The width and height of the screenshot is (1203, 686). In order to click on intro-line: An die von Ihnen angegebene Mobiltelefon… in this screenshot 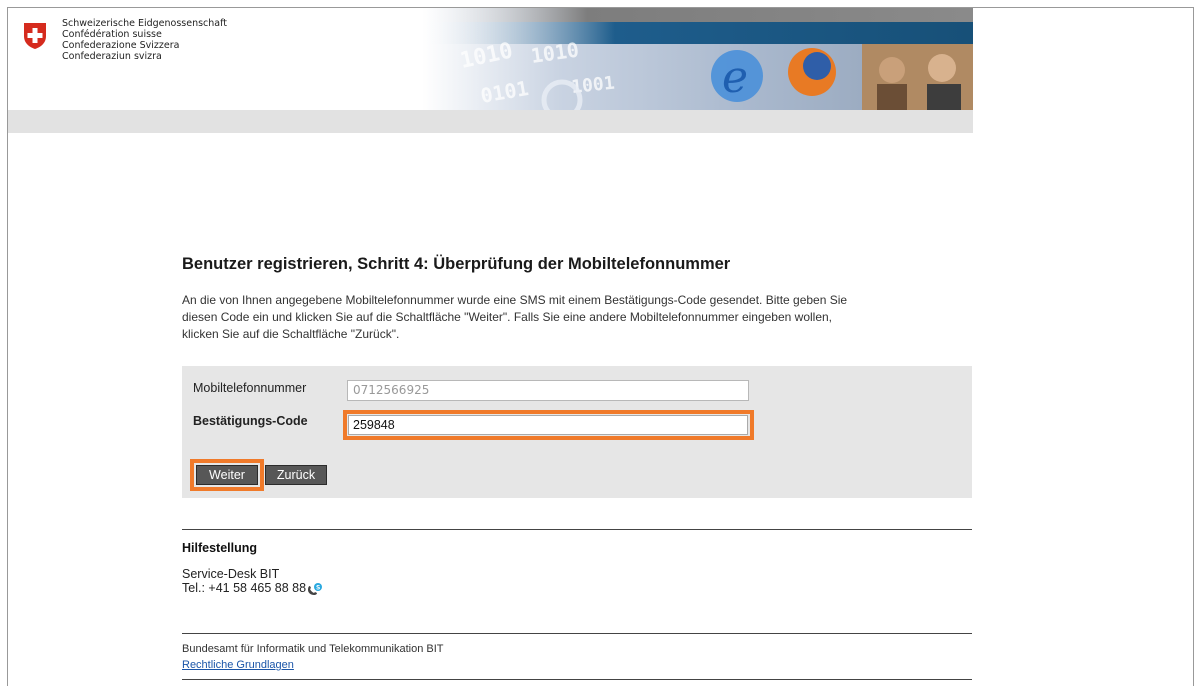, I will do `click(515, 300)`.